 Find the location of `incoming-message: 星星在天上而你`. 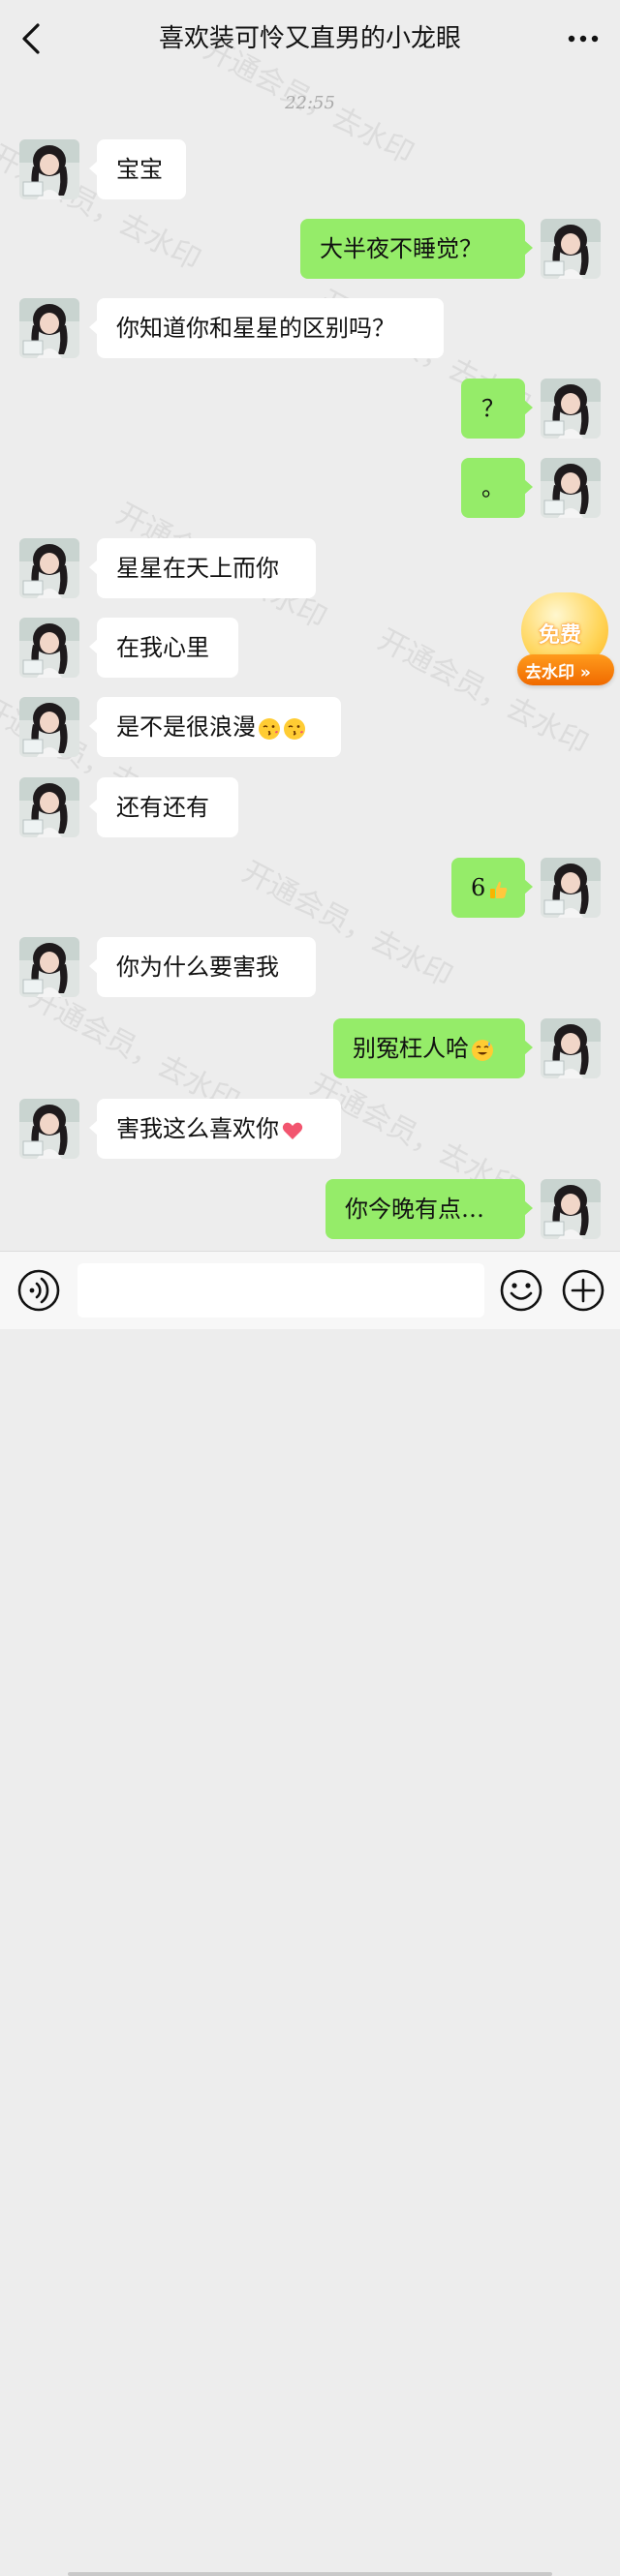

incoming-message: 星星在天上而你 is located at coordinates (310, 569).